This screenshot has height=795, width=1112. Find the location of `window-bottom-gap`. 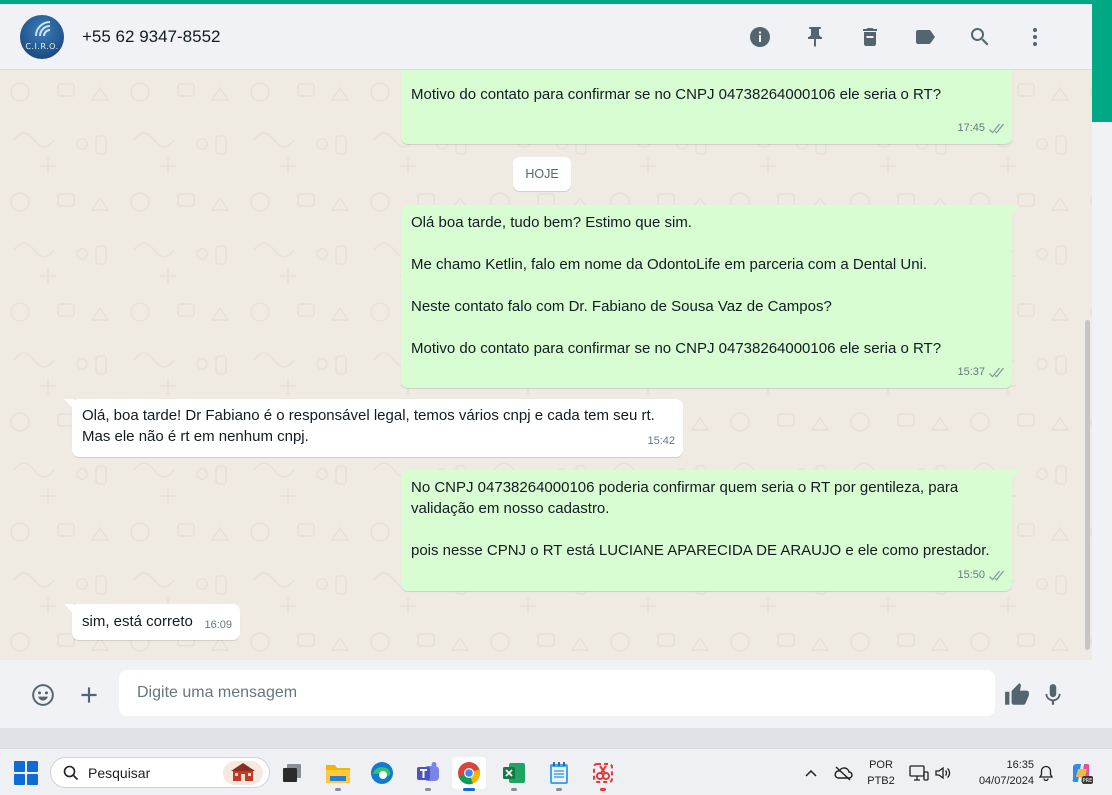

window-bottom-gap is located at coordinates (556, 738).